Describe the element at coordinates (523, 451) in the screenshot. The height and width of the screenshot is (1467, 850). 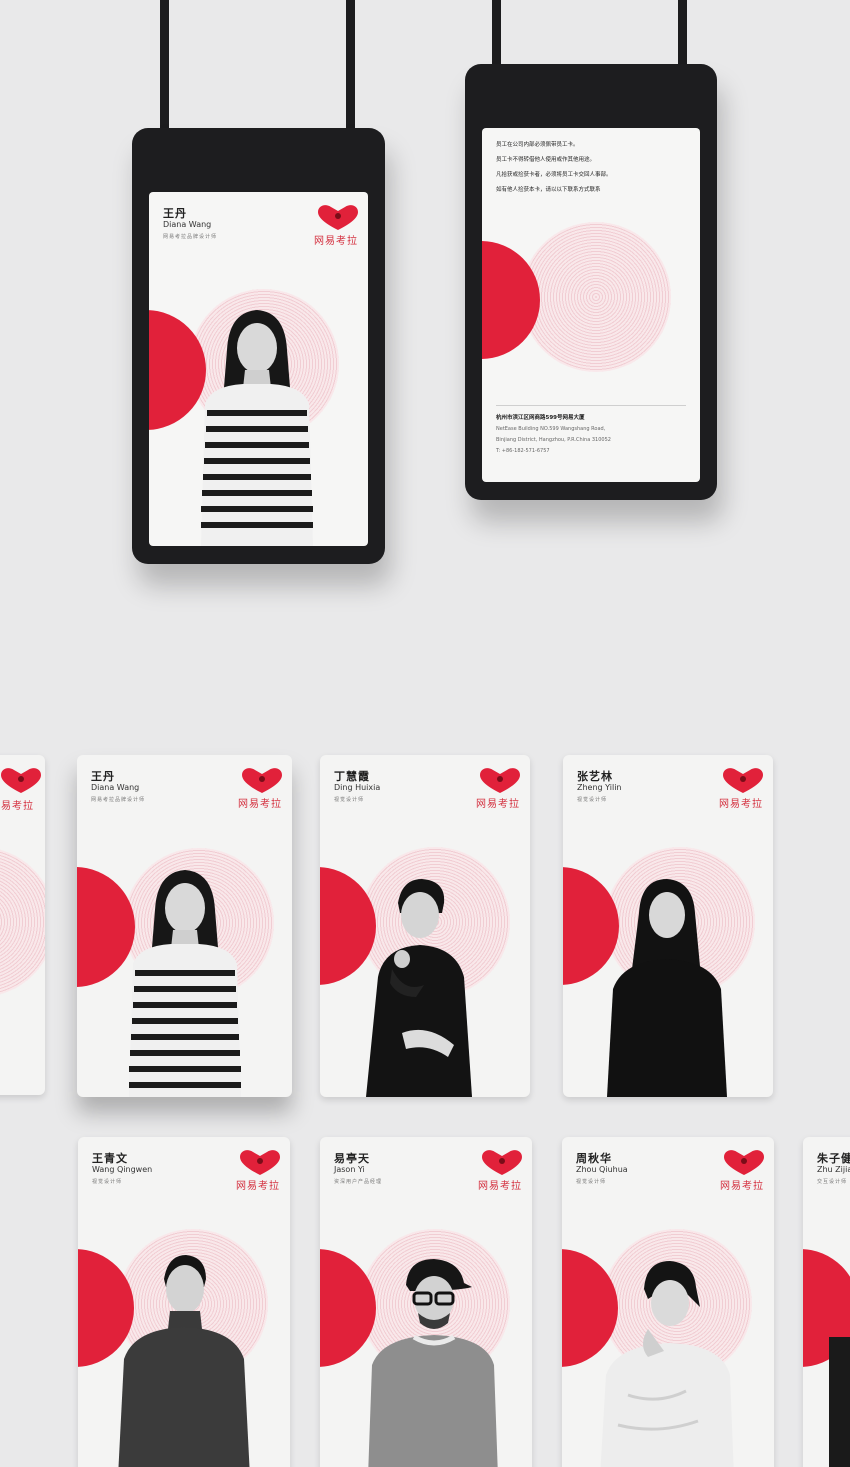
I see `phone-number: T: +86-182-571-6757` at that location.